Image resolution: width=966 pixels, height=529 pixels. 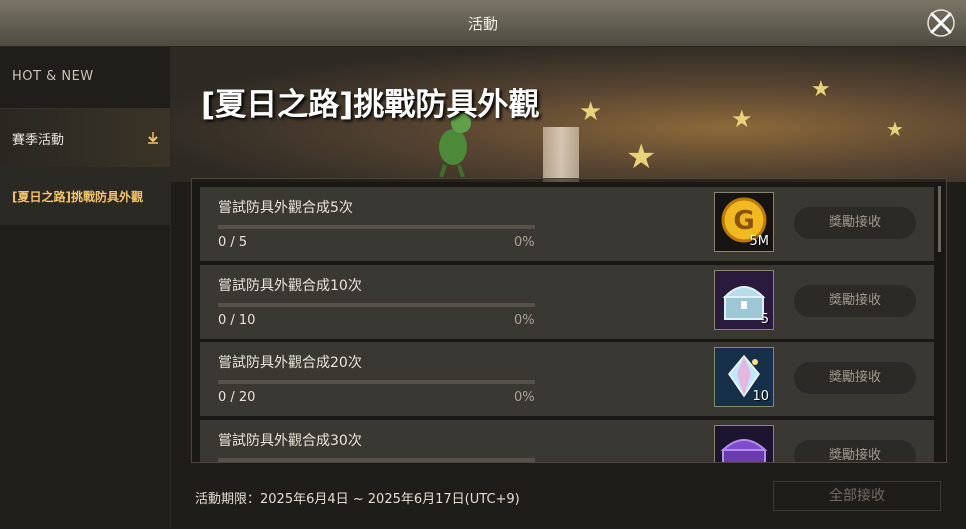 What do you see at coordinates (567, 224) in the screenshot?
I see `mission-row: 嘗試防具外觀合成5次 0 / 5 0% G 5M 獎勵接收` at bounding box center [567, 224].